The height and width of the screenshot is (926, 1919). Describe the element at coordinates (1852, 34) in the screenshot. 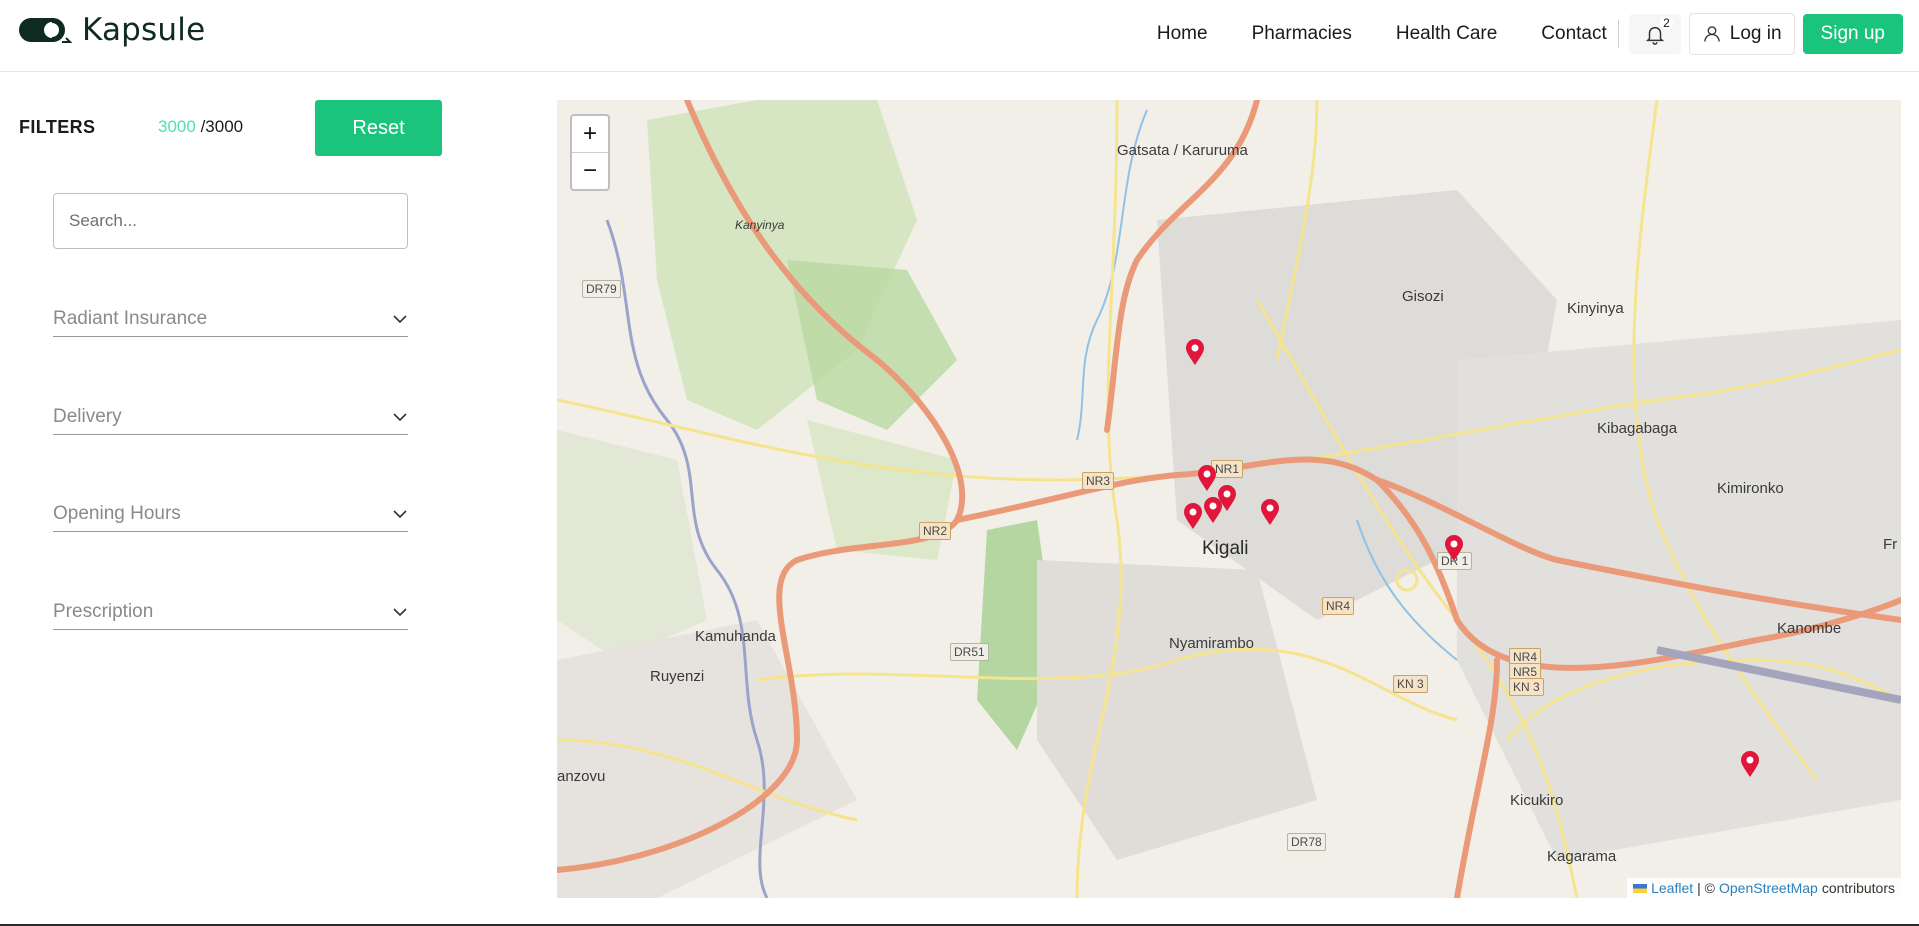

I see `signup-button: Sign up` at that location.